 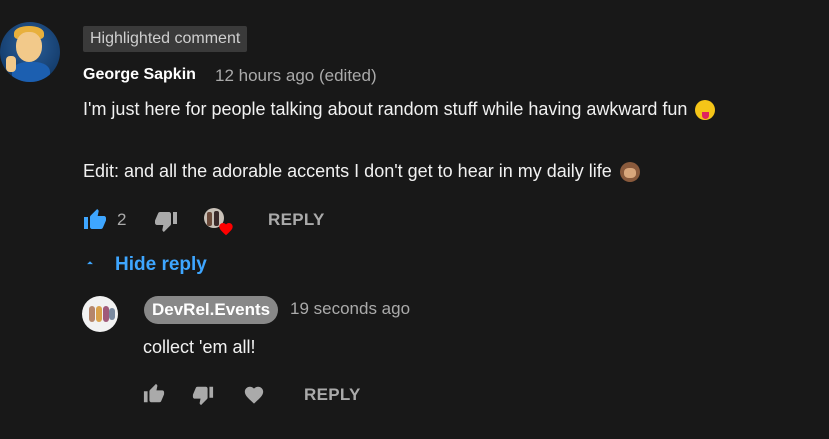 I want to click on reply-like-button, so click(x=154, y=394).